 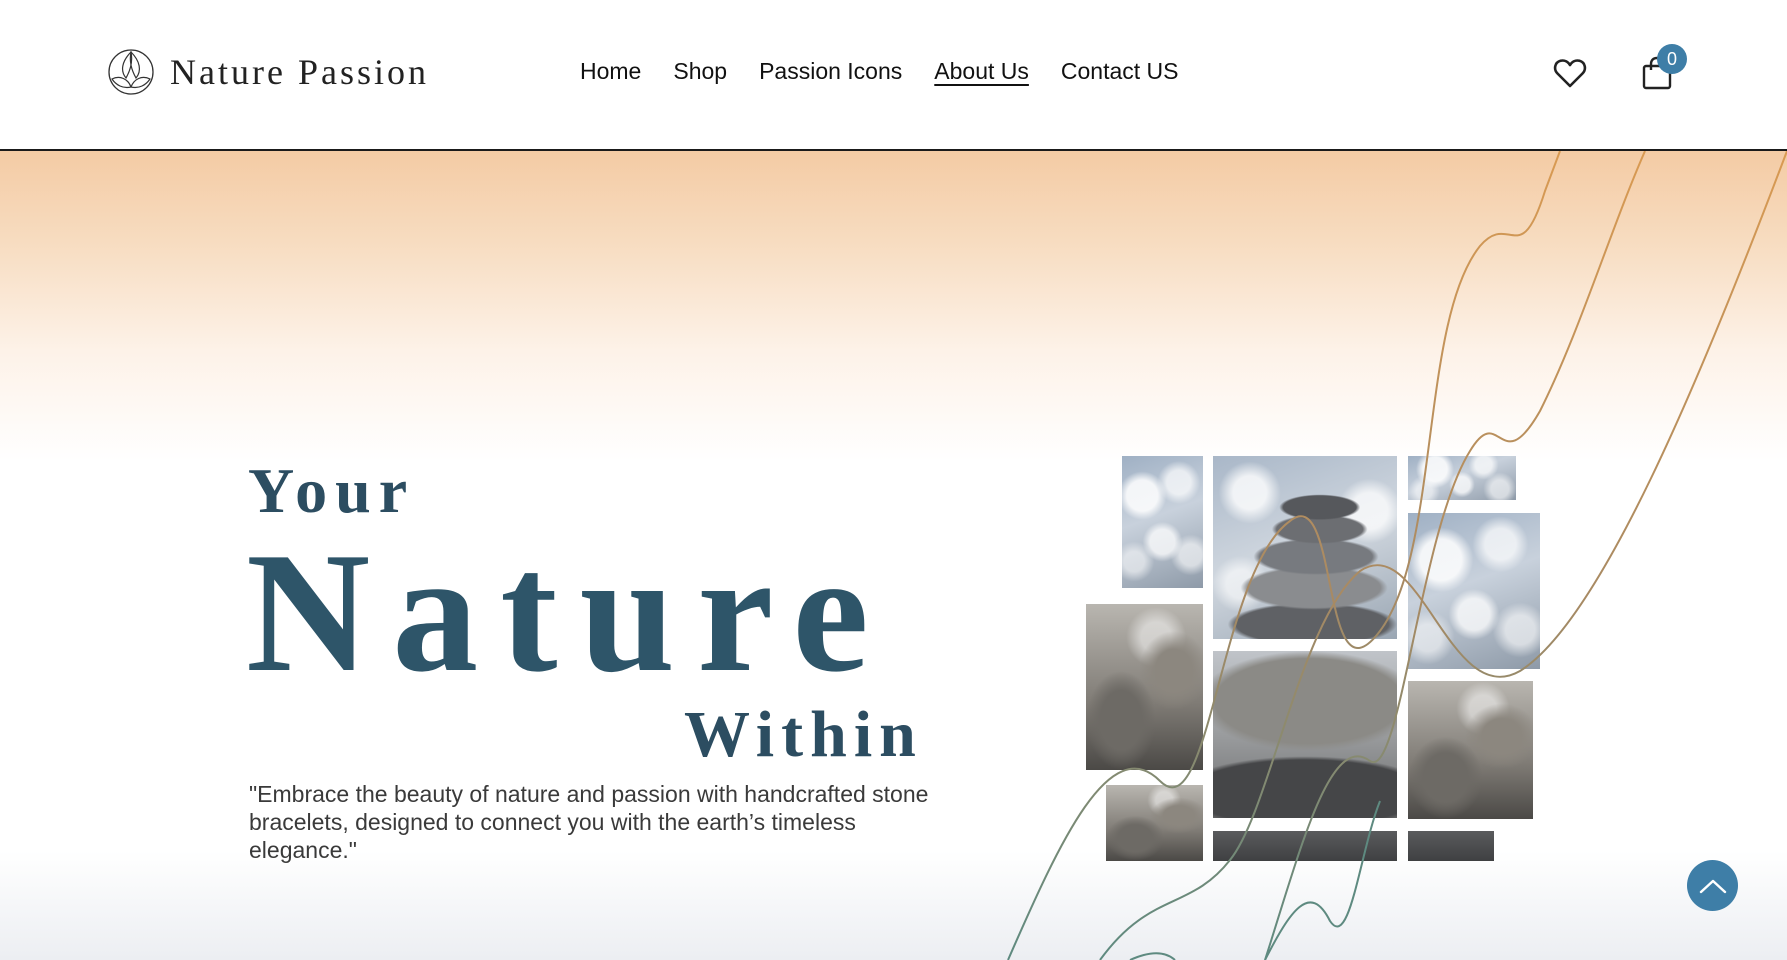 I want to click on headline-nature: Nature, so click(x=568, y=613).